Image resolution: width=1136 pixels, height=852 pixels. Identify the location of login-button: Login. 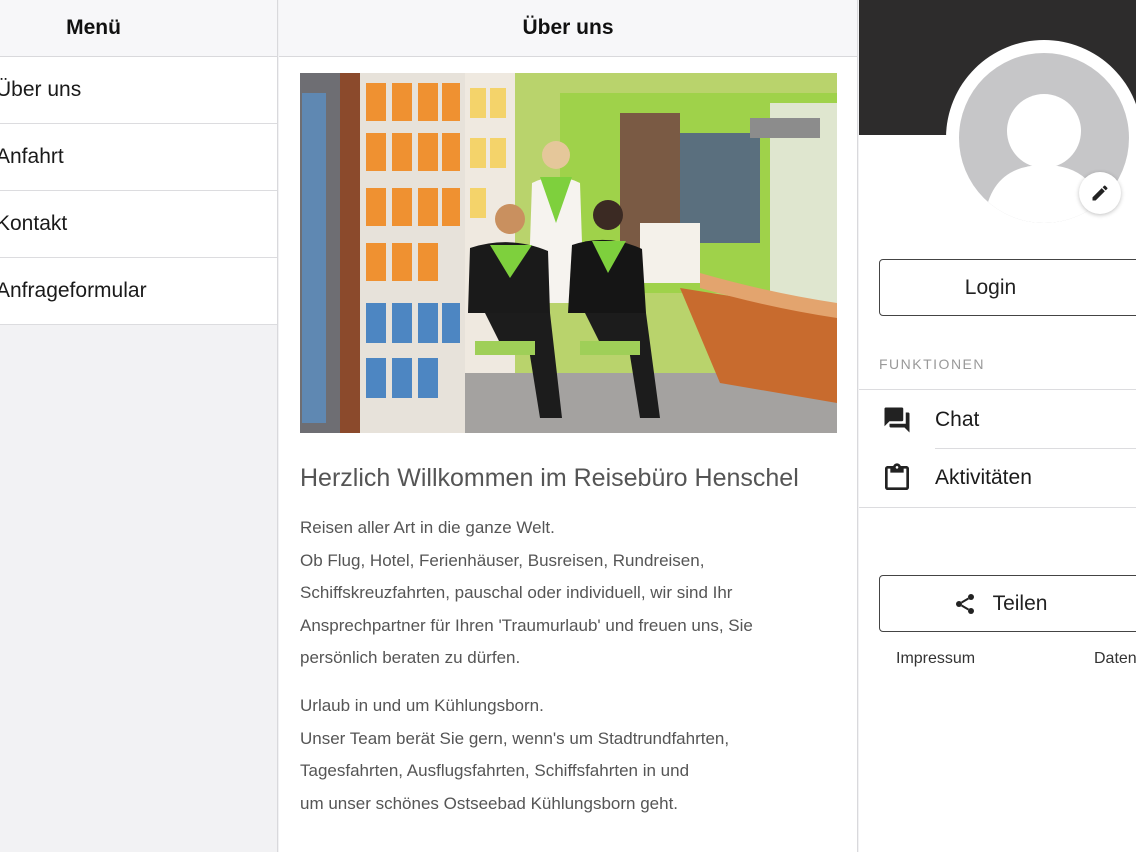
(1007, 287).